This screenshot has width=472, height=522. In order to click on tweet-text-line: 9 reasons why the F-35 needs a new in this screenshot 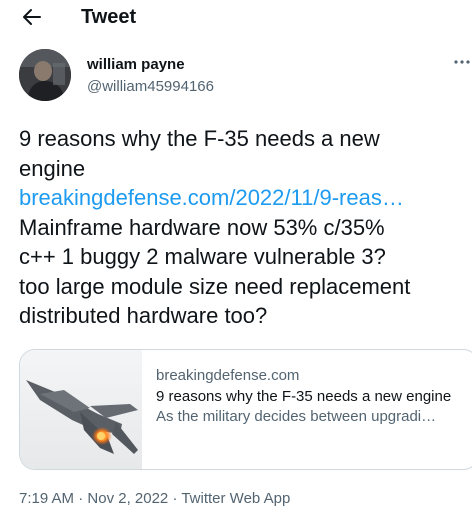, I will do `click(199, 138)`.